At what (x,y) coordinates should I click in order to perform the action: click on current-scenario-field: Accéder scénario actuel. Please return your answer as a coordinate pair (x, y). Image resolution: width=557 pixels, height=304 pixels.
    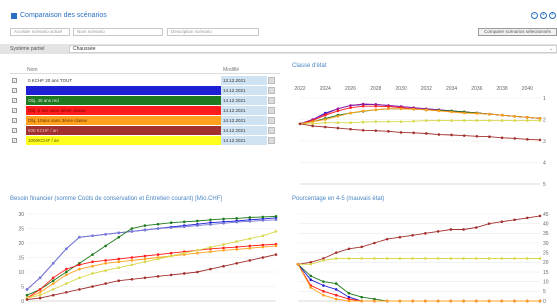
    Looking at the image, I should click on (40, 32).